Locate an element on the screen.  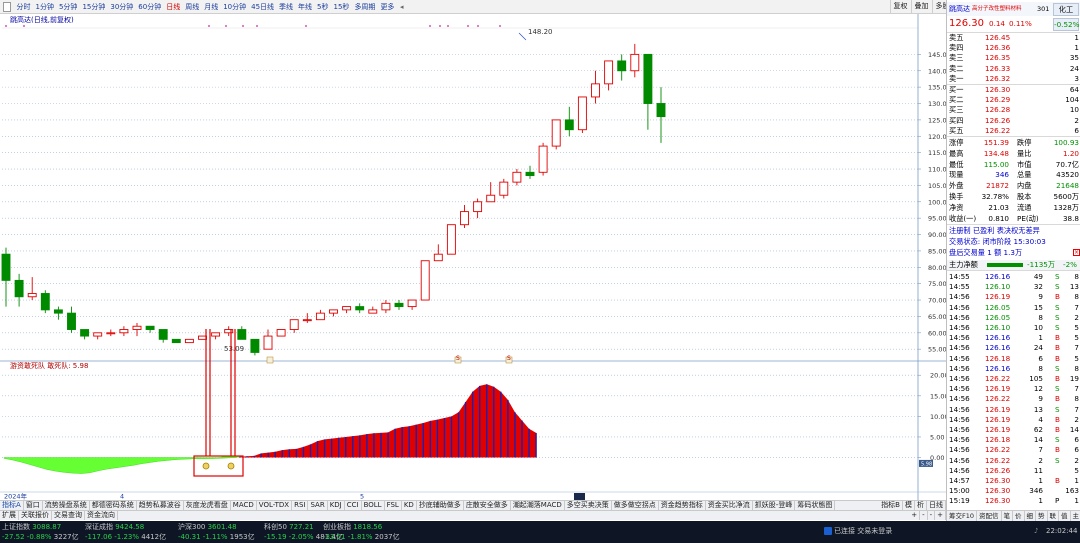
tick-row: 14:56 126.16 8 S 8 is located at coordinates (1013, 369).